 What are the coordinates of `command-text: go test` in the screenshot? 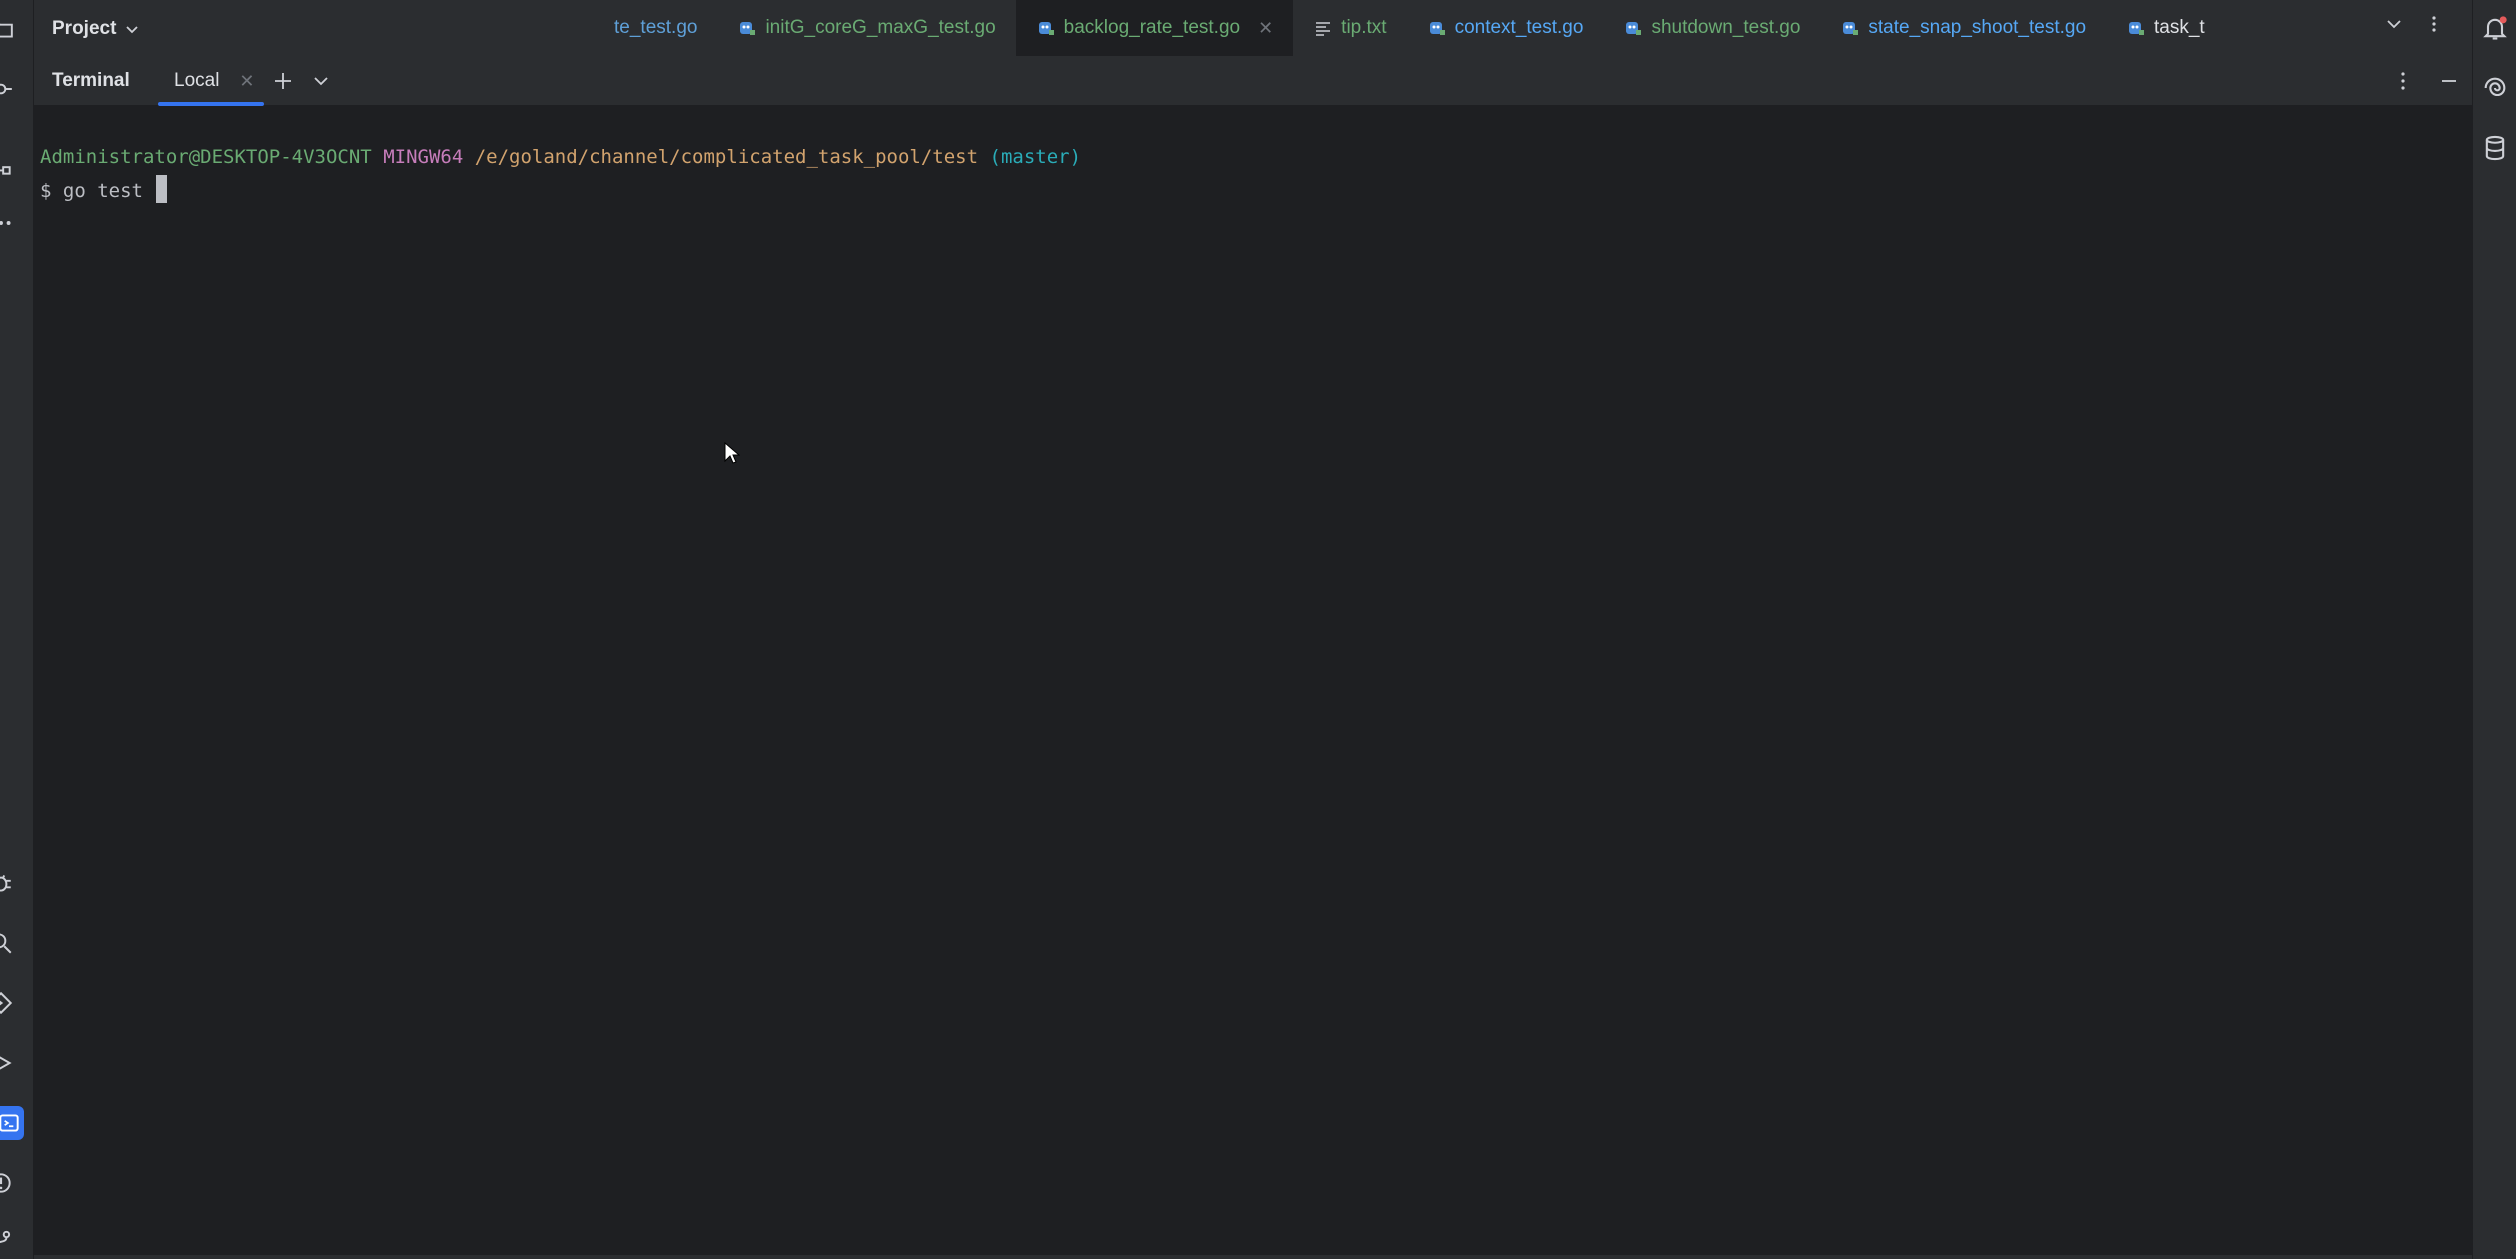 It's located at (108, 191).